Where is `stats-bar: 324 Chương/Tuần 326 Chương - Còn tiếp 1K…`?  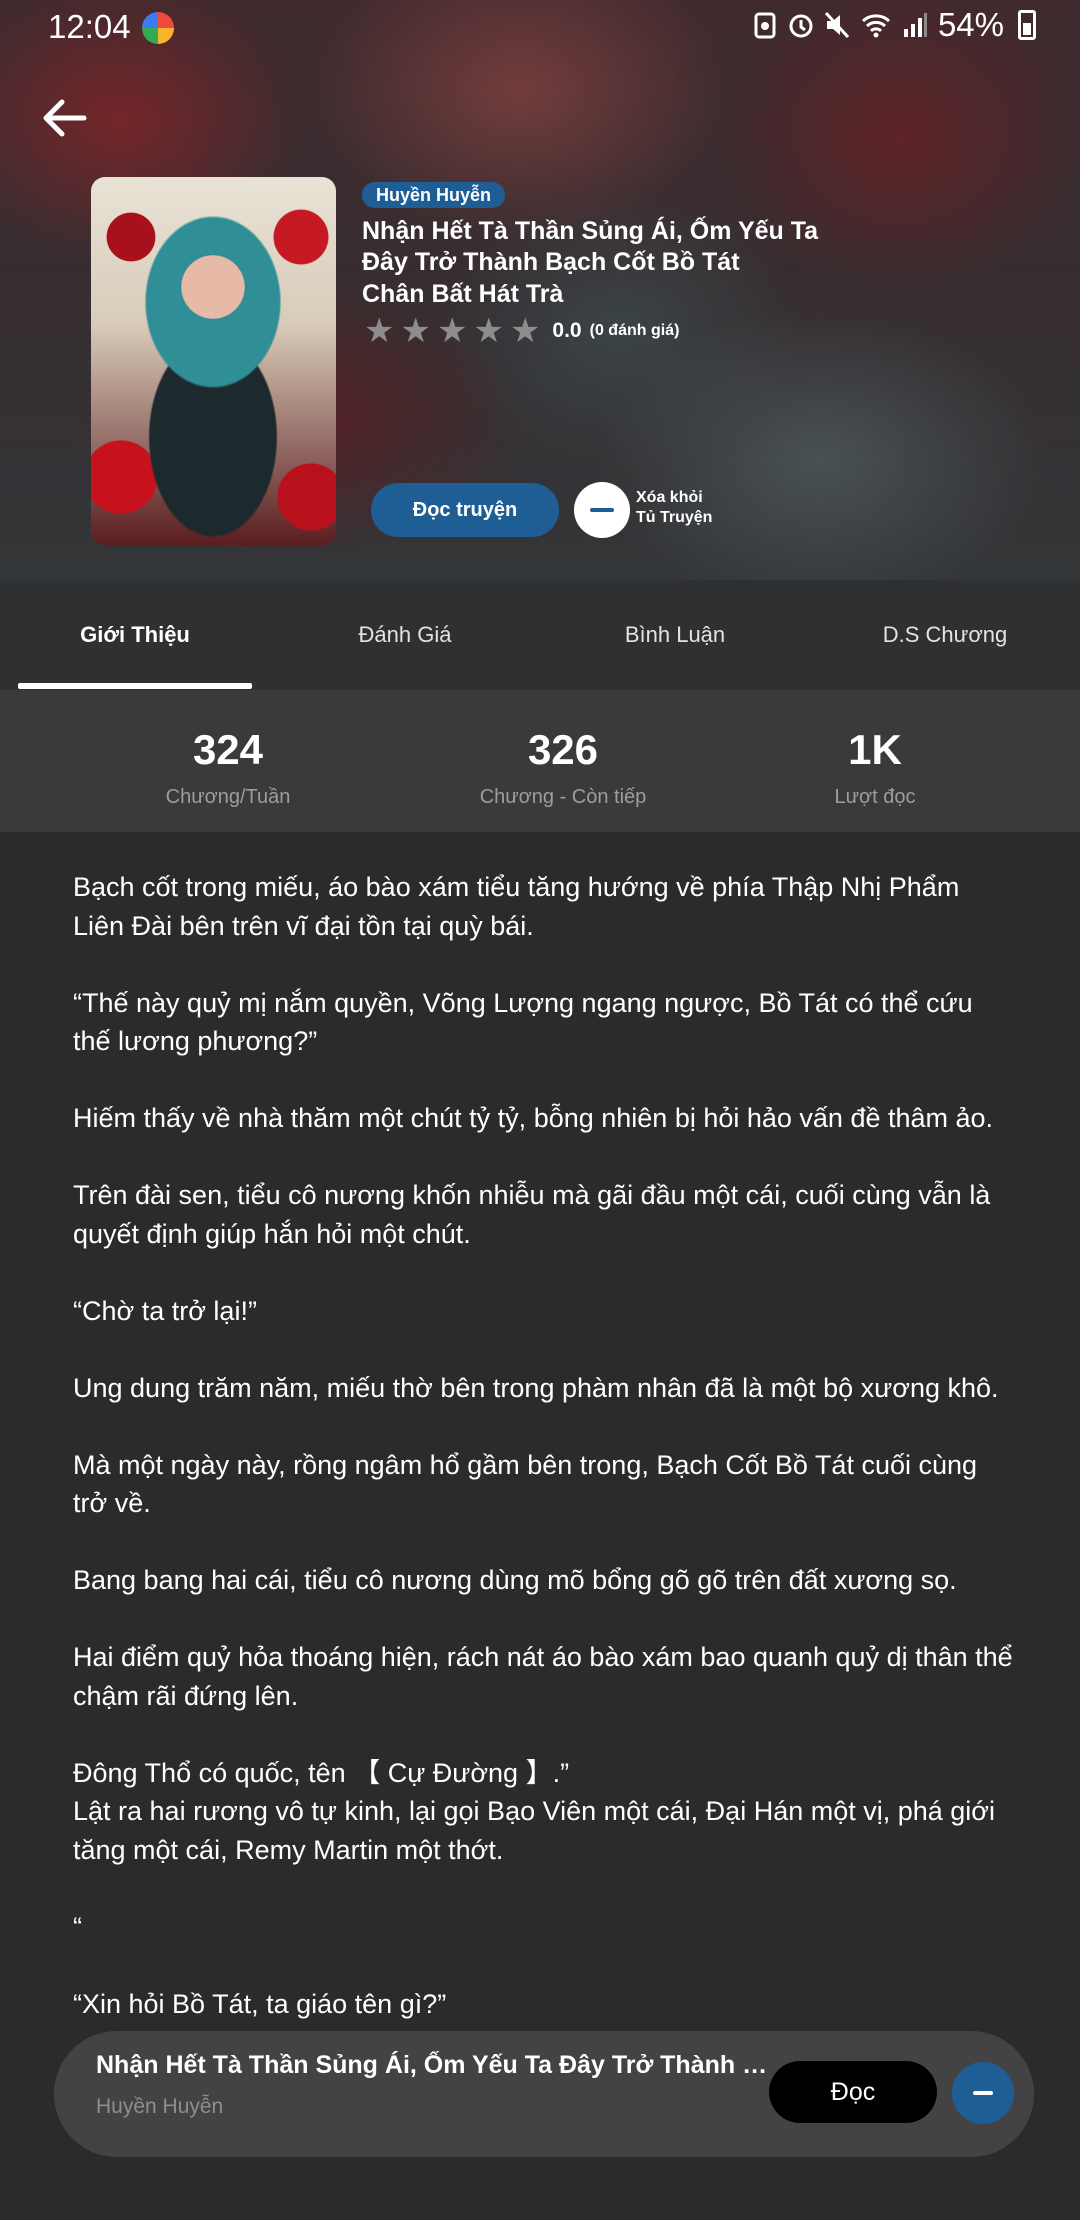
stats-bar: 324 Chương/Tuần 326 Chương - Còn tiếp 1K… is located at coordinates (540, 761).